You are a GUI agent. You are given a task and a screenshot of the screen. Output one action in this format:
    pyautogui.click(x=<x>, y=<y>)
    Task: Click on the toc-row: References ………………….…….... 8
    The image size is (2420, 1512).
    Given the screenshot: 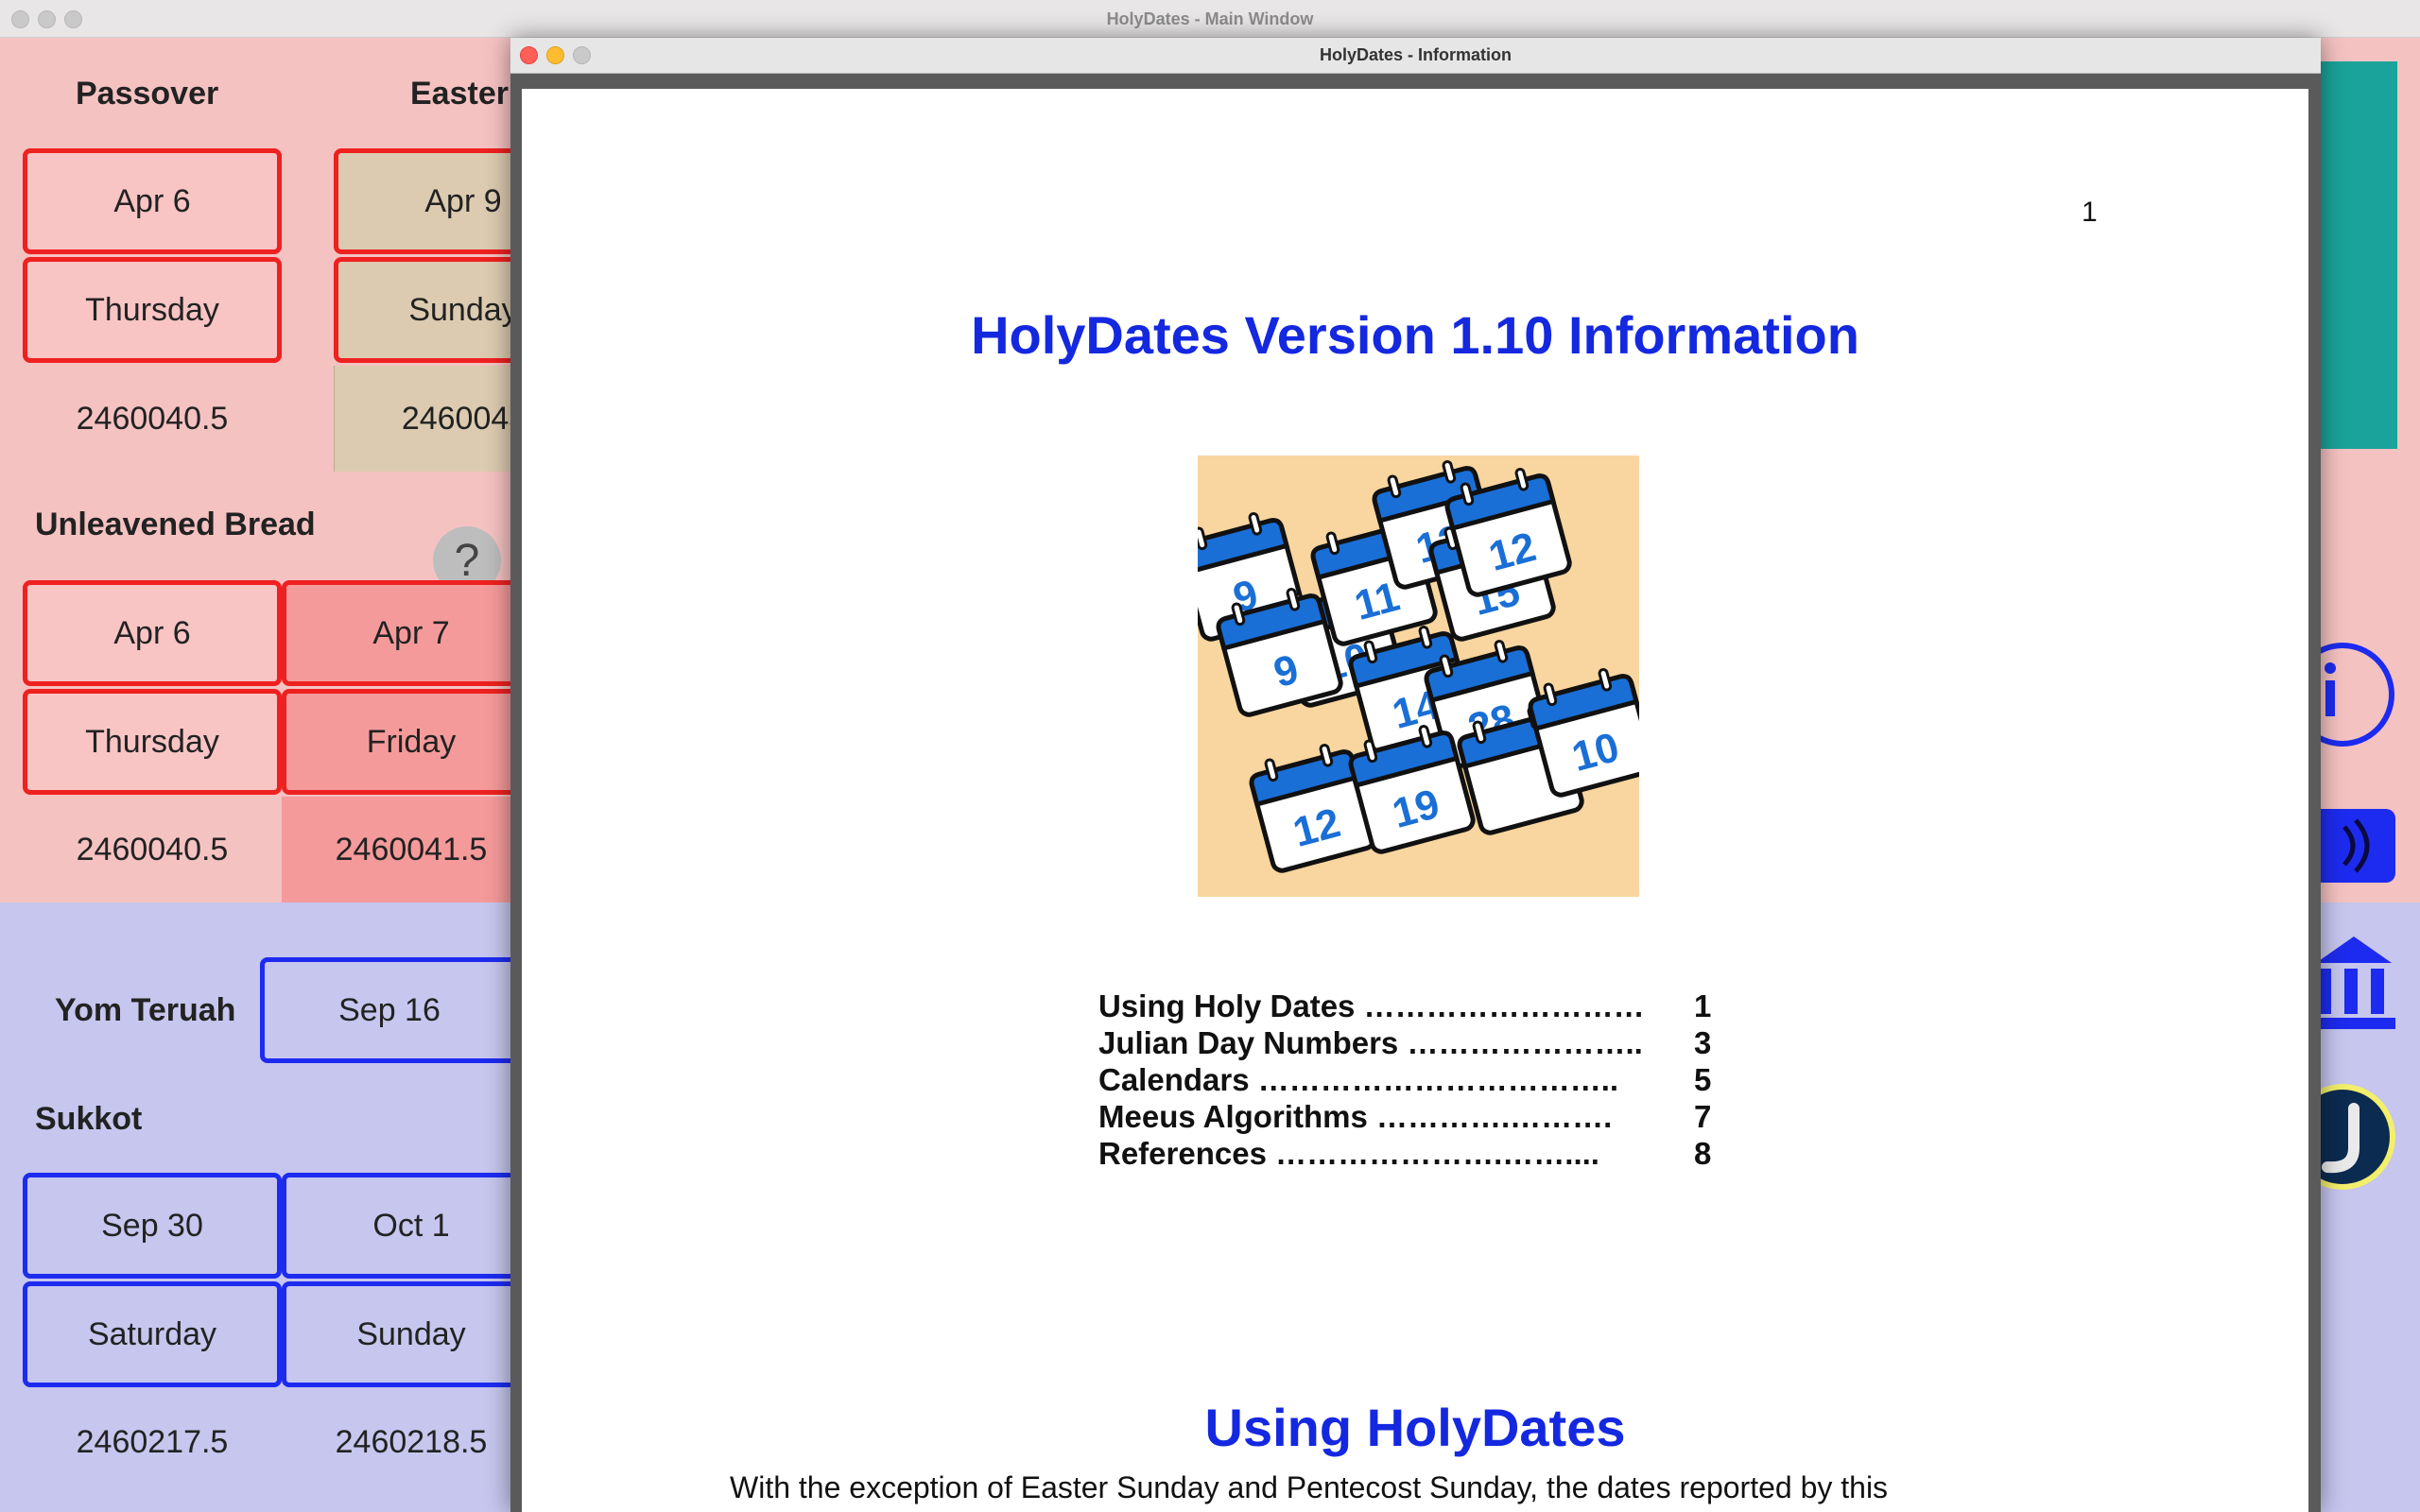 What is the action you would take?
    pyautogui.click(x=1429, y=1154)
    